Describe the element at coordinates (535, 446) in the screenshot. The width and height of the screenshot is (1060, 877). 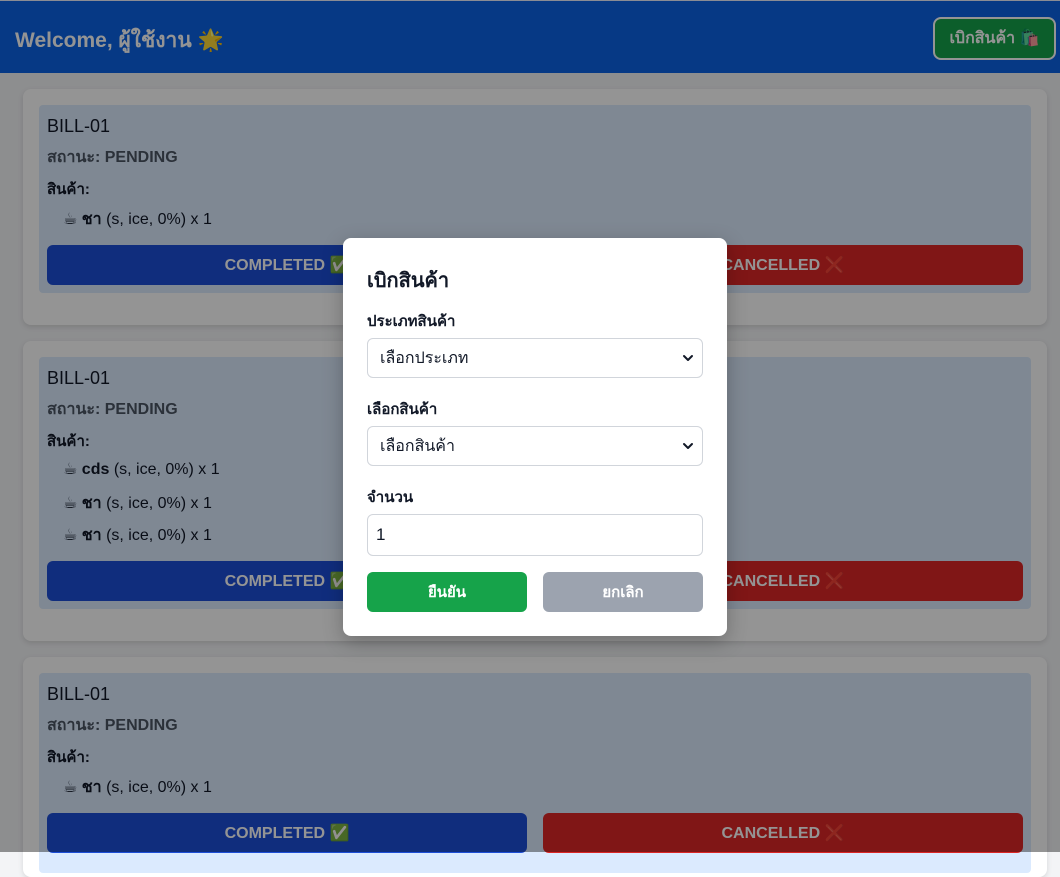
I see `product-select: เลือกสินค้า` at that location.